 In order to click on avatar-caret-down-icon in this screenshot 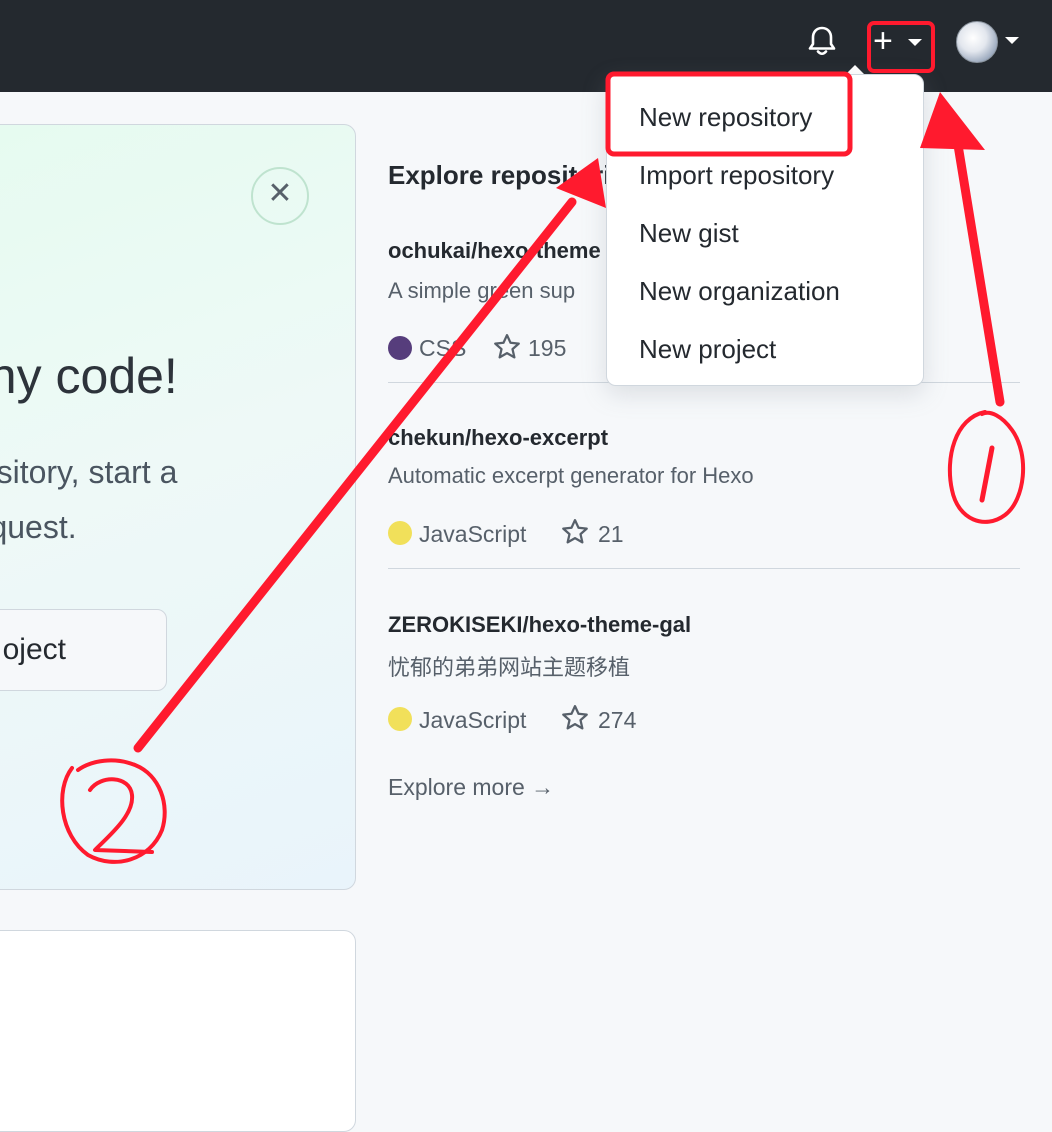, I will do `click(1012, 40)`.